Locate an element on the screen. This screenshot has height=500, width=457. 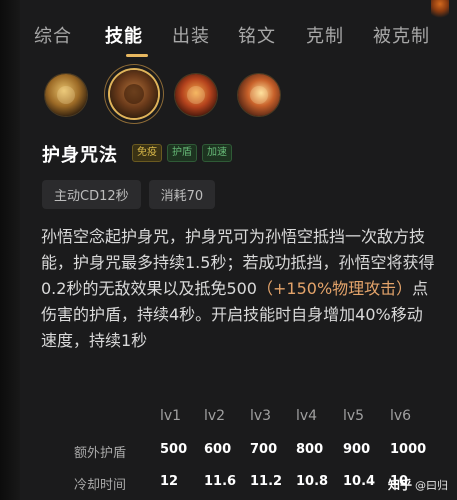
level-header: lv3 is located at coordinates (261, 416).